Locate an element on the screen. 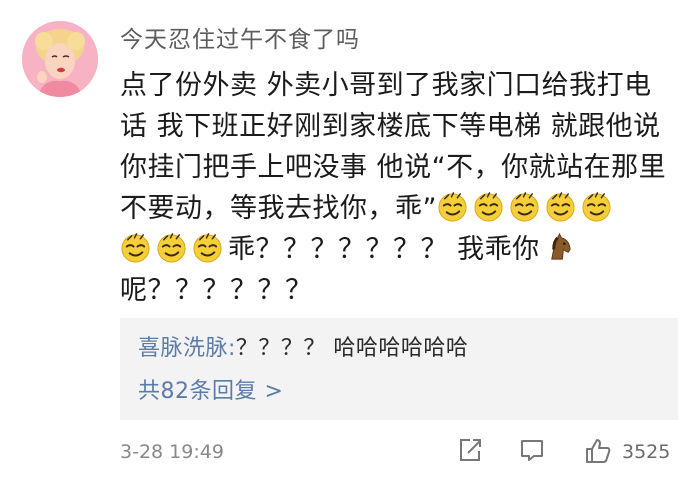 This screenshot has width=700, height=484. comment-line-4: 不要动，等我去找你，乖” is located at coordinates (400, 208).